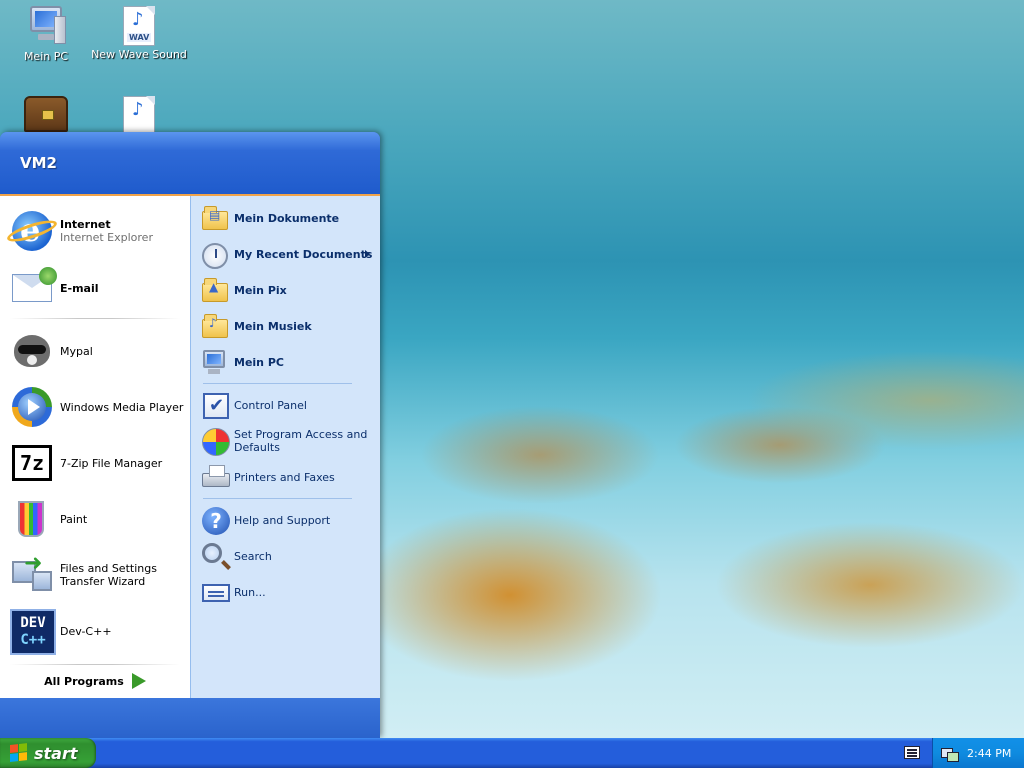 The width and height of the screenshot is (1024, 768). What do you see at coordinates (95, 519) in the screenshot?
I see `program-paint: Paint` at bounding box center [95, 519].